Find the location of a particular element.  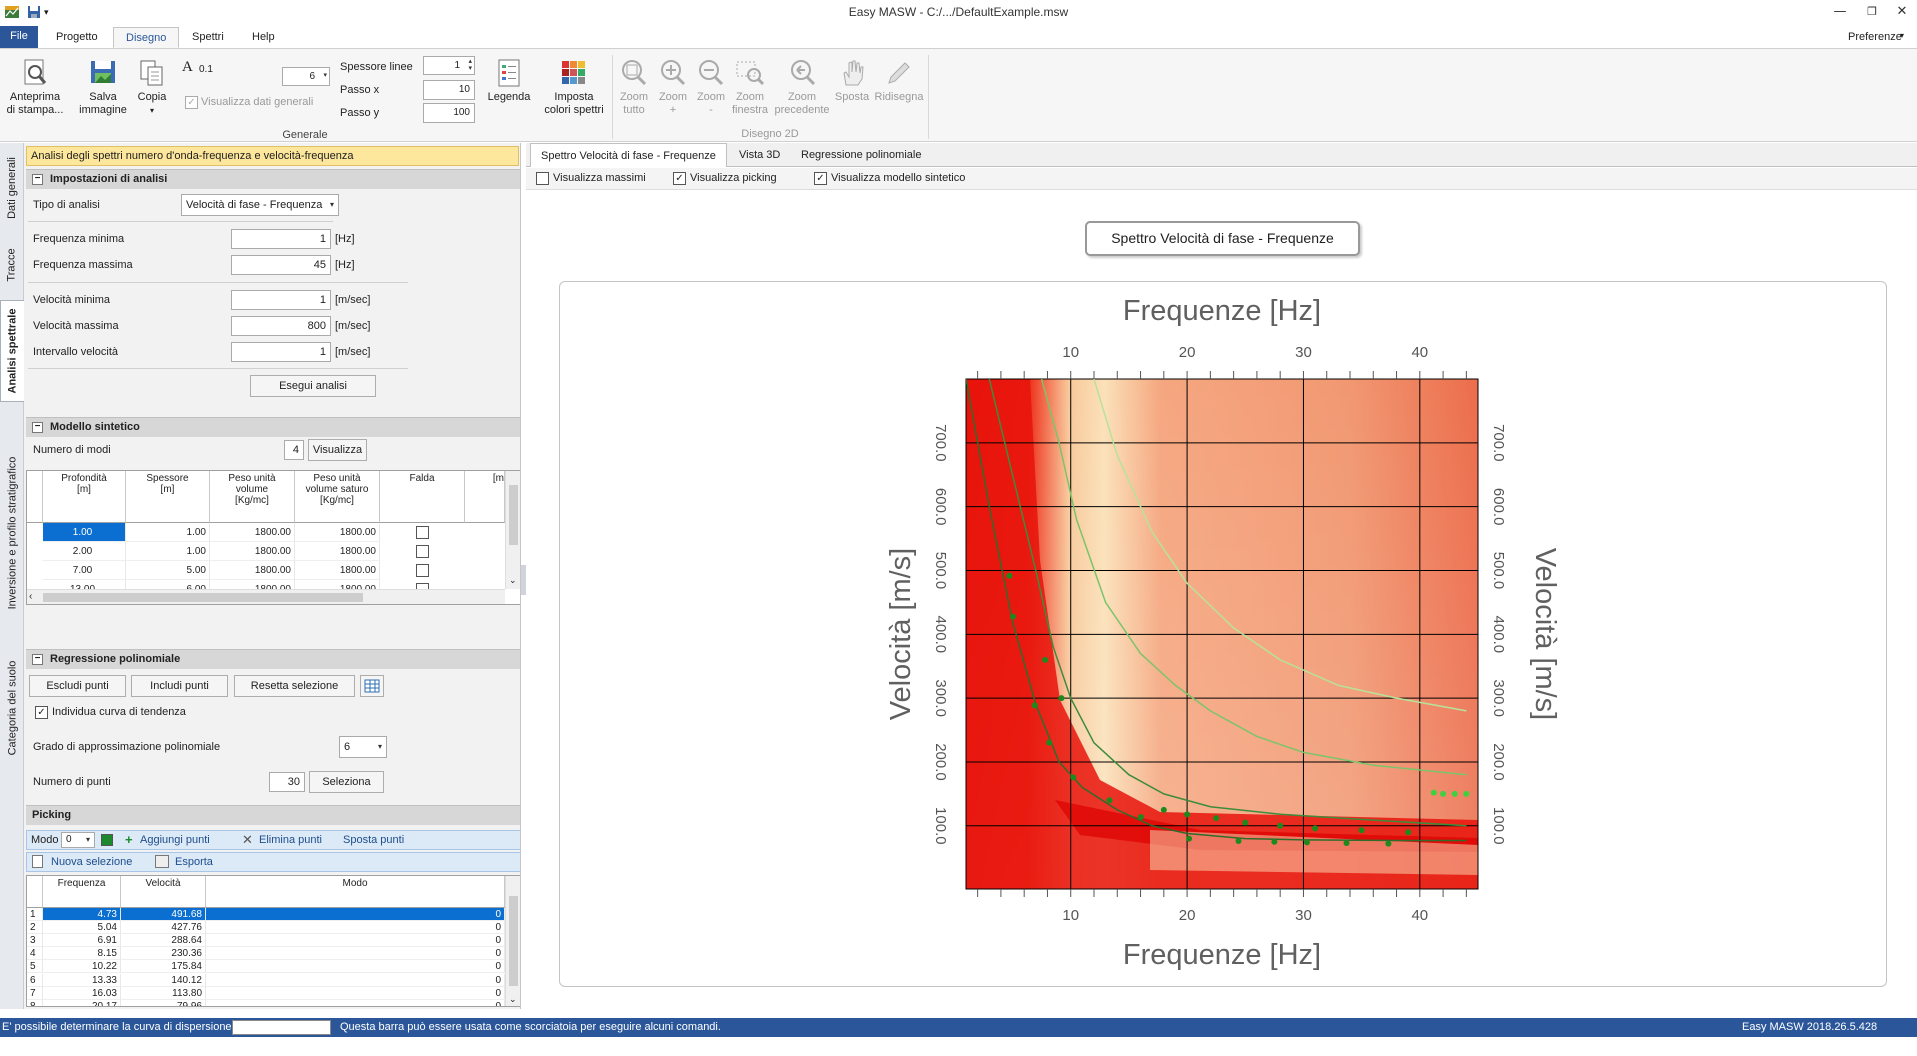

y-tick-label-right: 300.0 is located at coordinates (1498, 698).